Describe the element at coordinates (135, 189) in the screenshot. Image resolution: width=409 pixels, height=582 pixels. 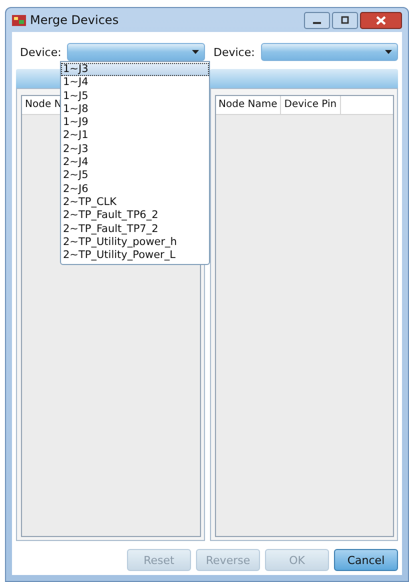
I see `dropdown-item: 2~J6` at that location.